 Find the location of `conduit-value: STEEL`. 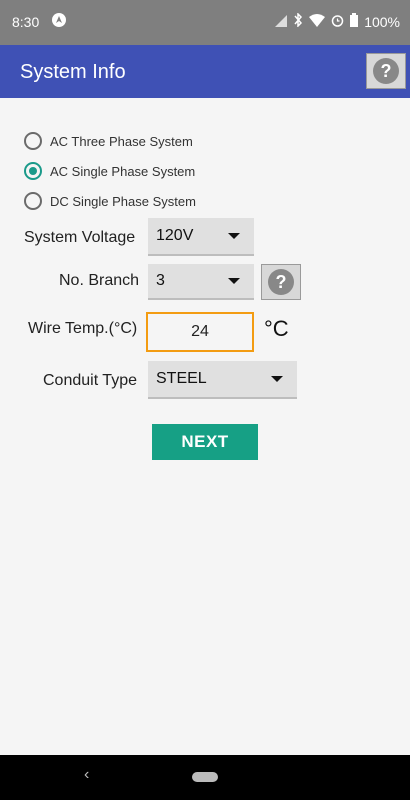

conduit-value: STEEL is located at coordinates (181, 378).